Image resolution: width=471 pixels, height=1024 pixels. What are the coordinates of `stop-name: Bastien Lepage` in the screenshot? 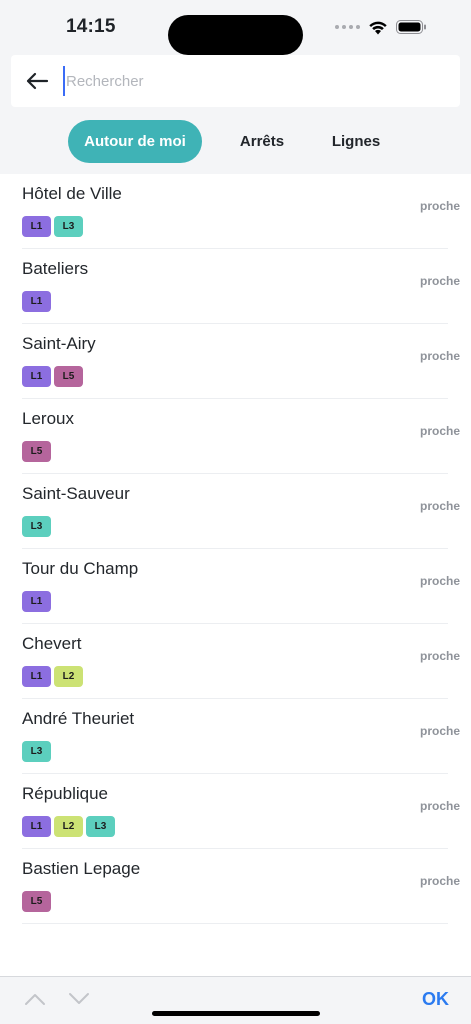 It's located at (81, 868).